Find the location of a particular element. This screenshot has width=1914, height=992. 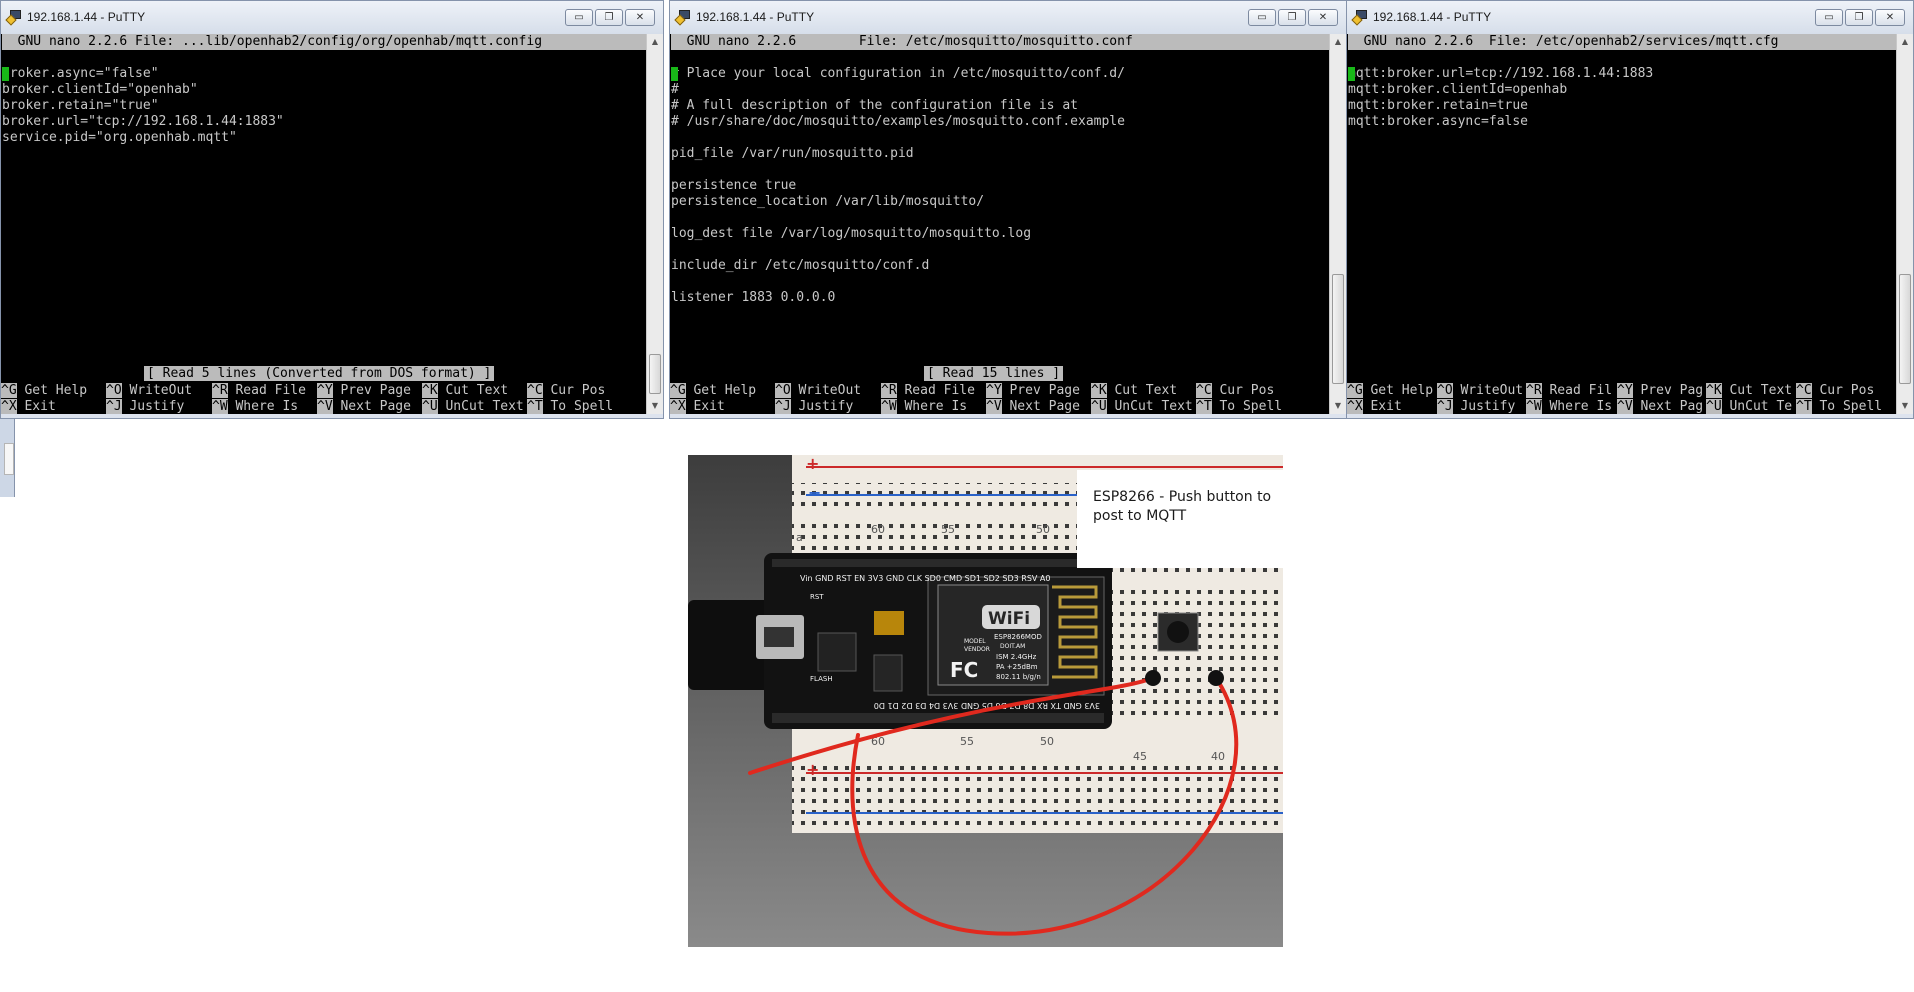

background-window-edge is located at coordinates (7, 458).